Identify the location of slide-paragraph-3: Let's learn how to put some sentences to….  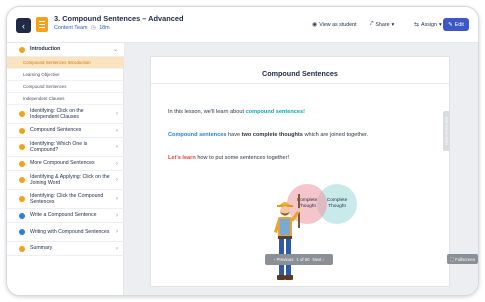
(228, 158).